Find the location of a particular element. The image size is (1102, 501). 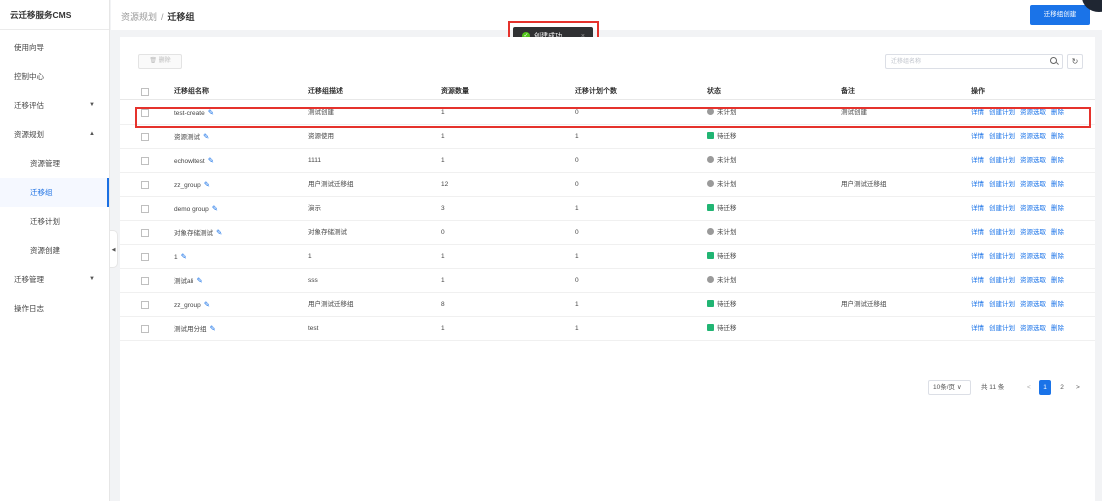

page-button: 1 is located at coordinates (1045, 387).